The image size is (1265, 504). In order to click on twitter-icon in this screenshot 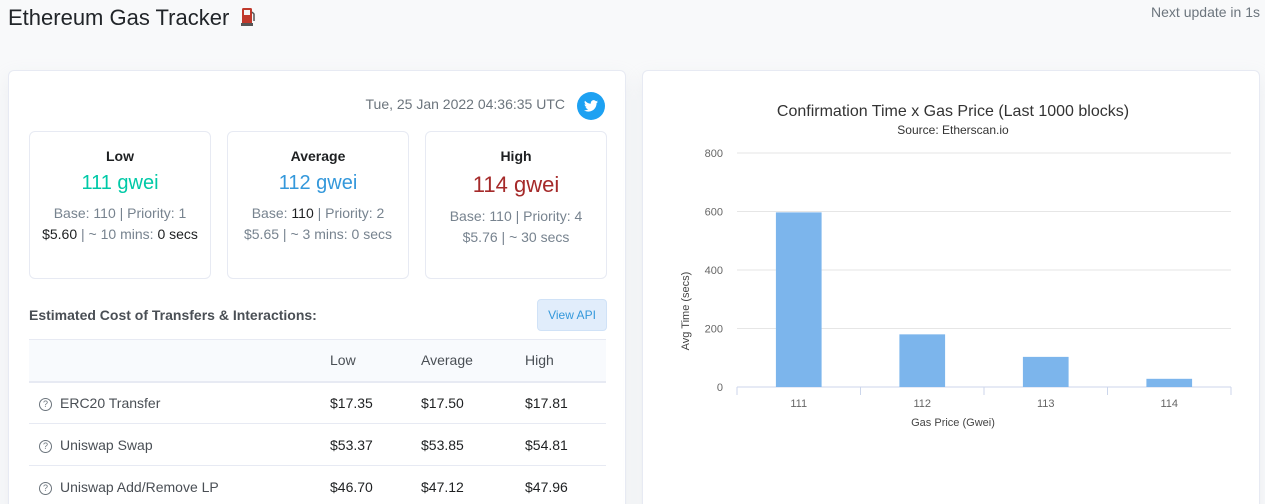, I will do `click(591, 106)`.